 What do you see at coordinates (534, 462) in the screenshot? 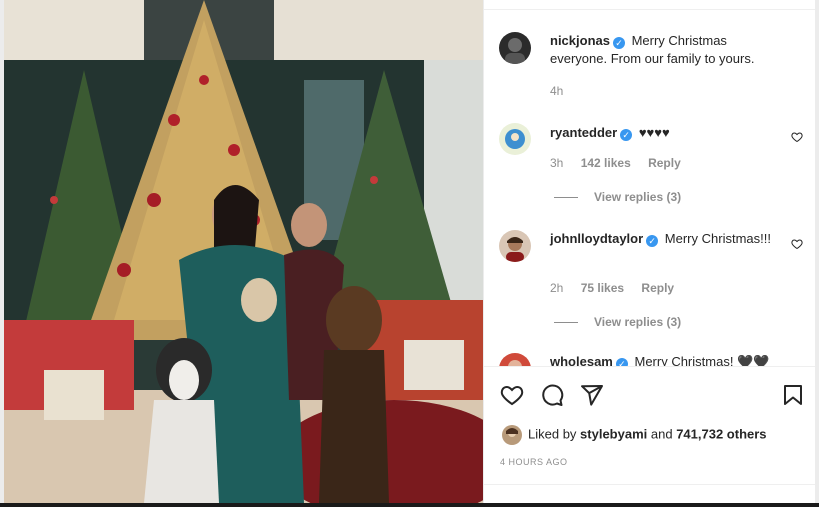
I see `post-timestamp: 4 HOURS AGO` at bounding box center [534, 462].